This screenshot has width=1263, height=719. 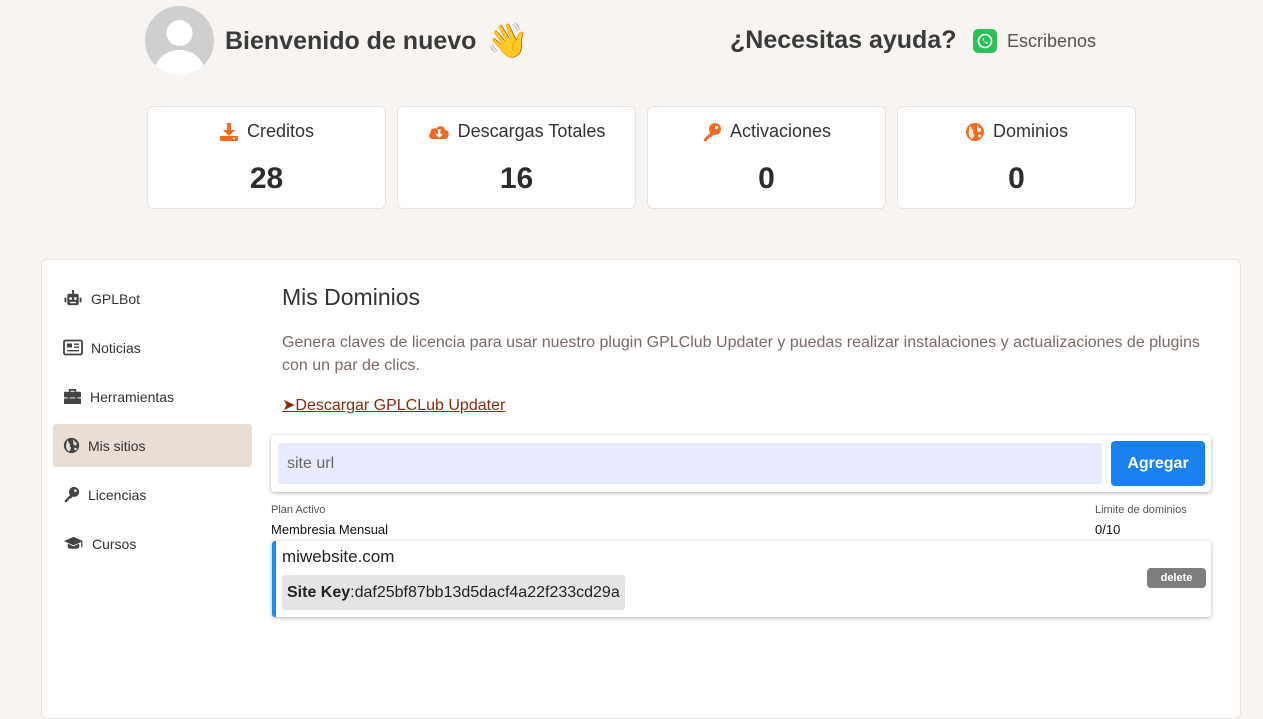 What do you see at coordinates (766, 157) in the screenshot?
I see `stat-card-activaciones: Activaciones 0` at bounding box center [766, 157].